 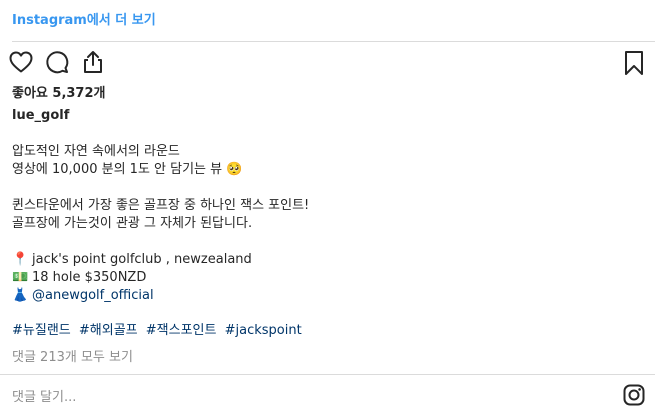 What do you see at coordinates (20, 277) in the screenshot?
I see `money-icon: 💵` at bounding box center [20, 277].